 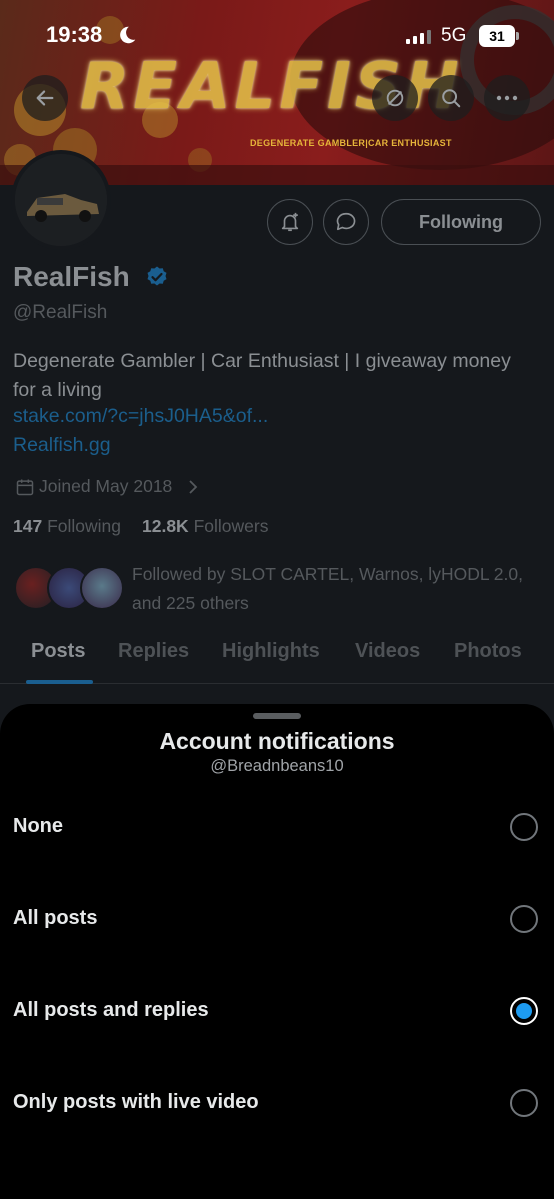 I want to click on option-label: All posts and replies, so click(x=111, y=1010).